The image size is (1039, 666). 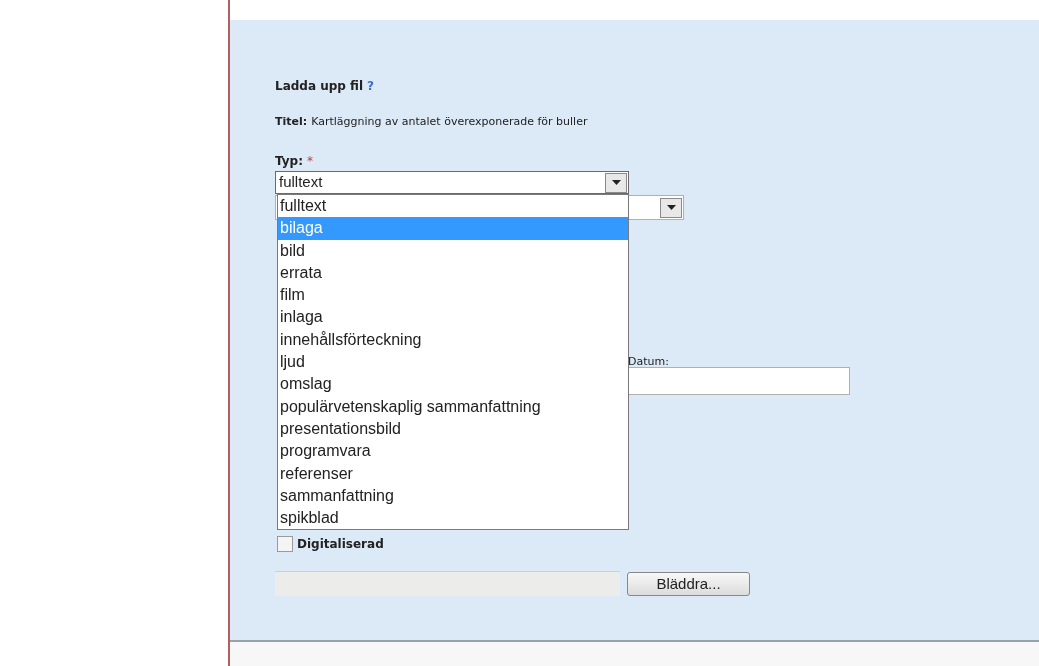 What do you see at coordinates (453, 384) in the screenshot?
I see `dropdown-option: omslag` at bounding box center [453, 384].